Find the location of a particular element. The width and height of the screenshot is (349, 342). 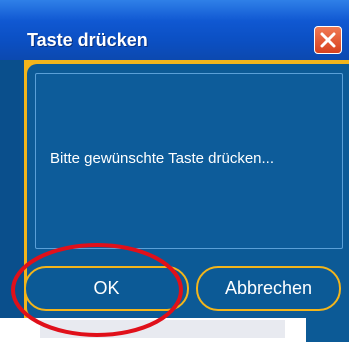

cancel-button: Abbrechen is located at coordinates (268, 288).